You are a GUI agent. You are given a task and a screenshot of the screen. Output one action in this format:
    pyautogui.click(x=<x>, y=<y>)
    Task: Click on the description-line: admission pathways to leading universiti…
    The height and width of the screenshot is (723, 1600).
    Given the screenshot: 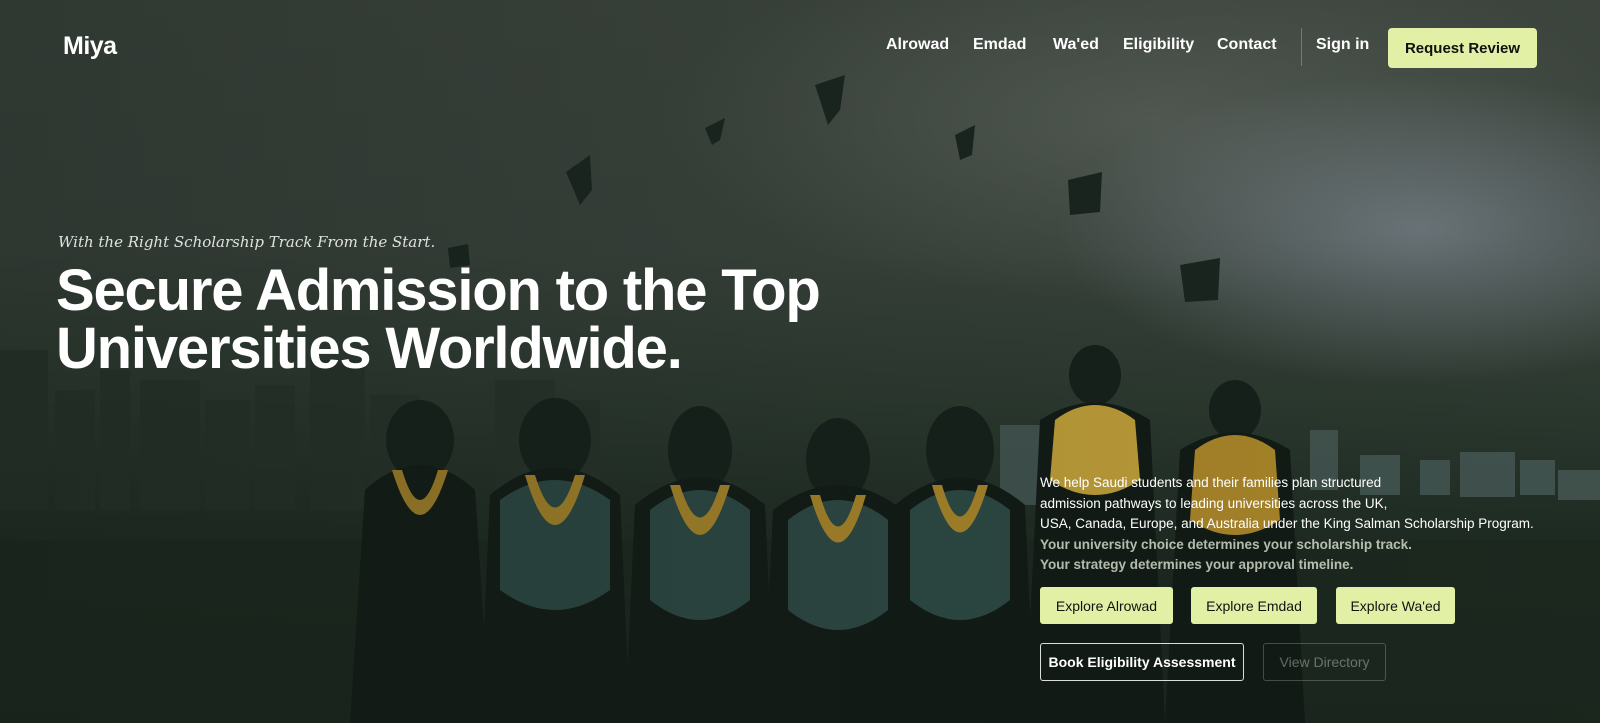 What is the action you would take?
    pyautogui.click(x=1214, y=503)
    